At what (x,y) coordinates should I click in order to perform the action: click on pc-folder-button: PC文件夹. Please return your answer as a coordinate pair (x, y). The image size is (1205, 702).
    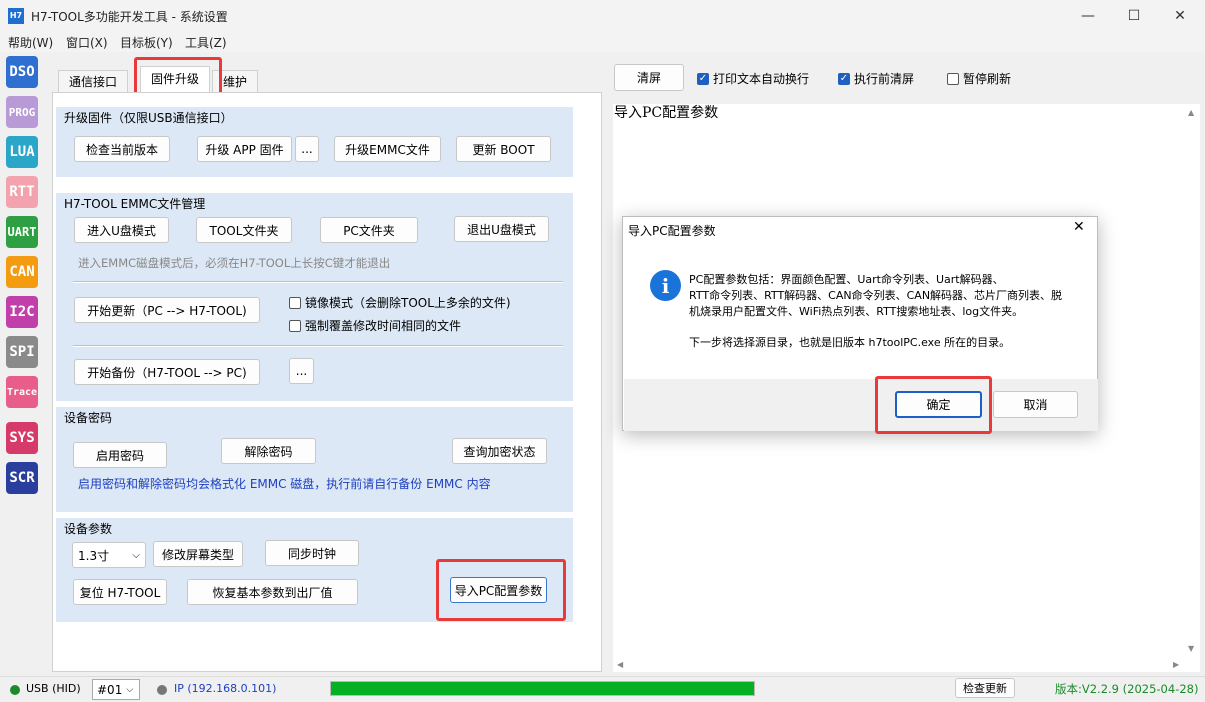
    Looking at the image, I should click on (369, 230).